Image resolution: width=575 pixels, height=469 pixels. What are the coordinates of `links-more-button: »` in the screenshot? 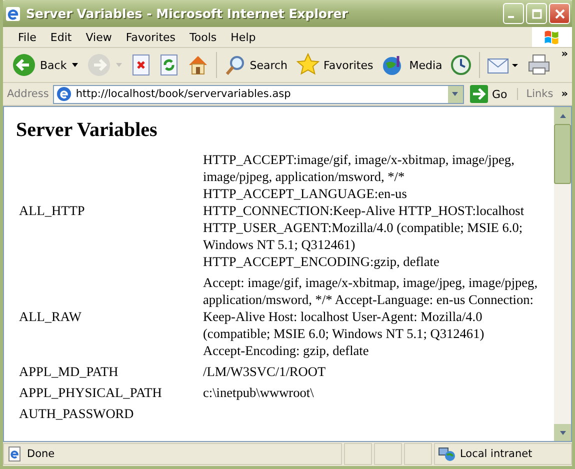 It's located at (566, 94).